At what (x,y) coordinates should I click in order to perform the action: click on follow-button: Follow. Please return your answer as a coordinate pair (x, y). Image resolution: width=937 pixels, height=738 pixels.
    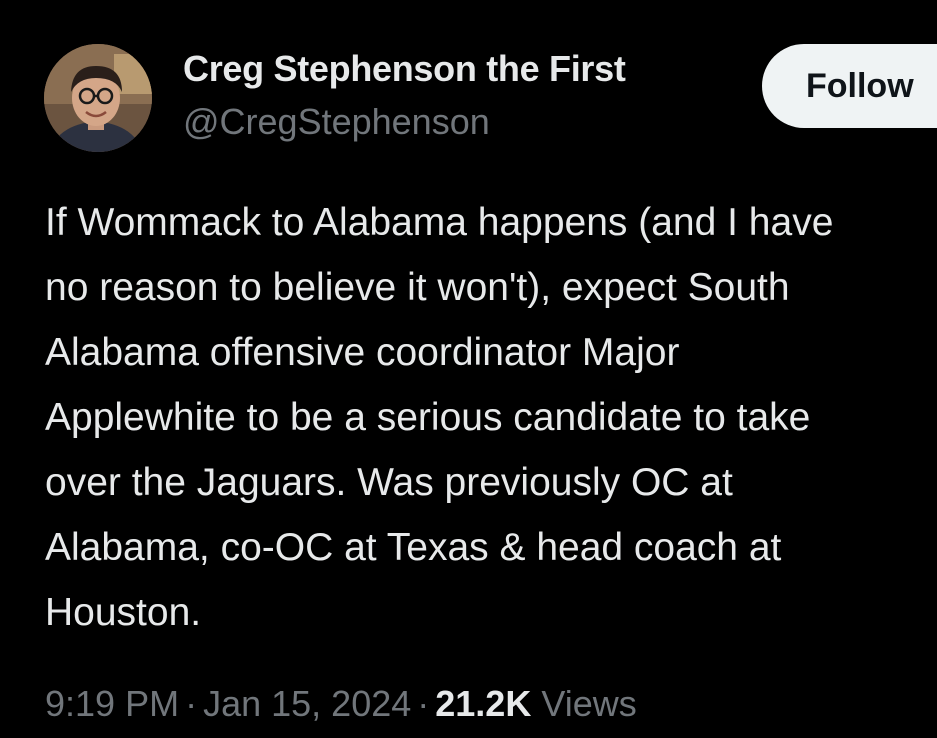
    Looking at the image, I should click on (849, 86).